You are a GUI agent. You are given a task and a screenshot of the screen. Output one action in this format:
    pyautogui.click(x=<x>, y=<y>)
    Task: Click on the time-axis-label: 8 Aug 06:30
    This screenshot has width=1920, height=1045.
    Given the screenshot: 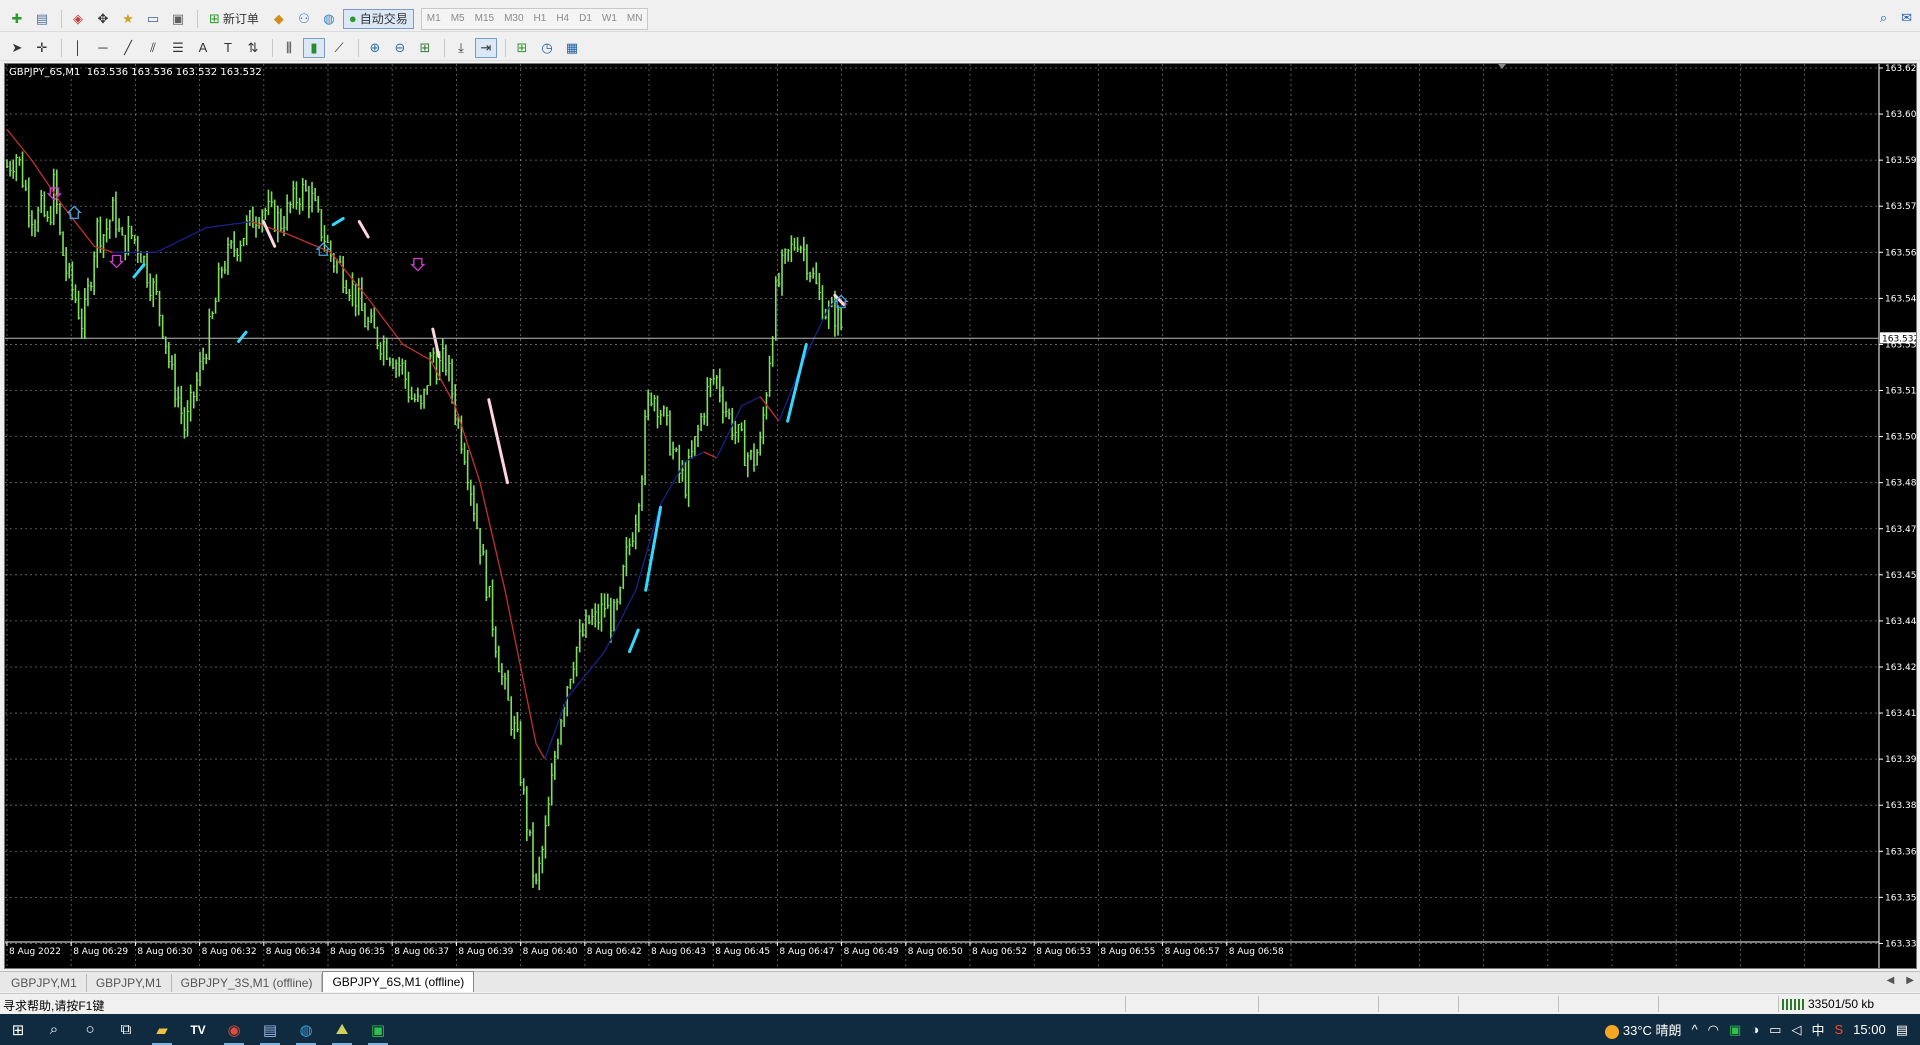 What is the action you would take?
    pyautogui.click(x=164, y=952)
    